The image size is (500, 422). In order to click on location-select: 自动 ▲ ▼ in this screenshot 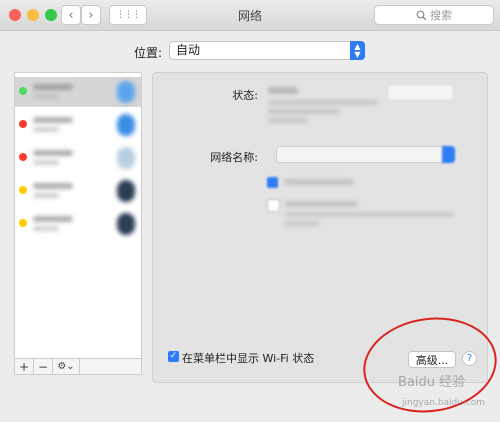, I will do `click(267, 50)`.